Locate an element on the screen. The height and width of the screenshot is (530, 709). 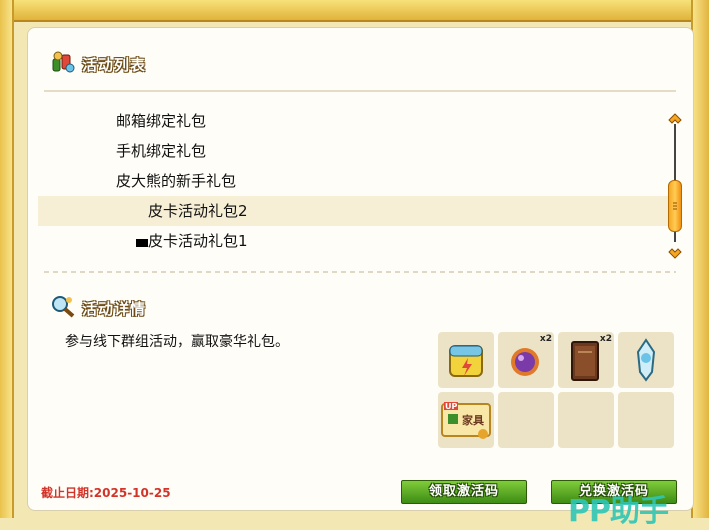
list-scrollbar is located at coordinates (675, 184).